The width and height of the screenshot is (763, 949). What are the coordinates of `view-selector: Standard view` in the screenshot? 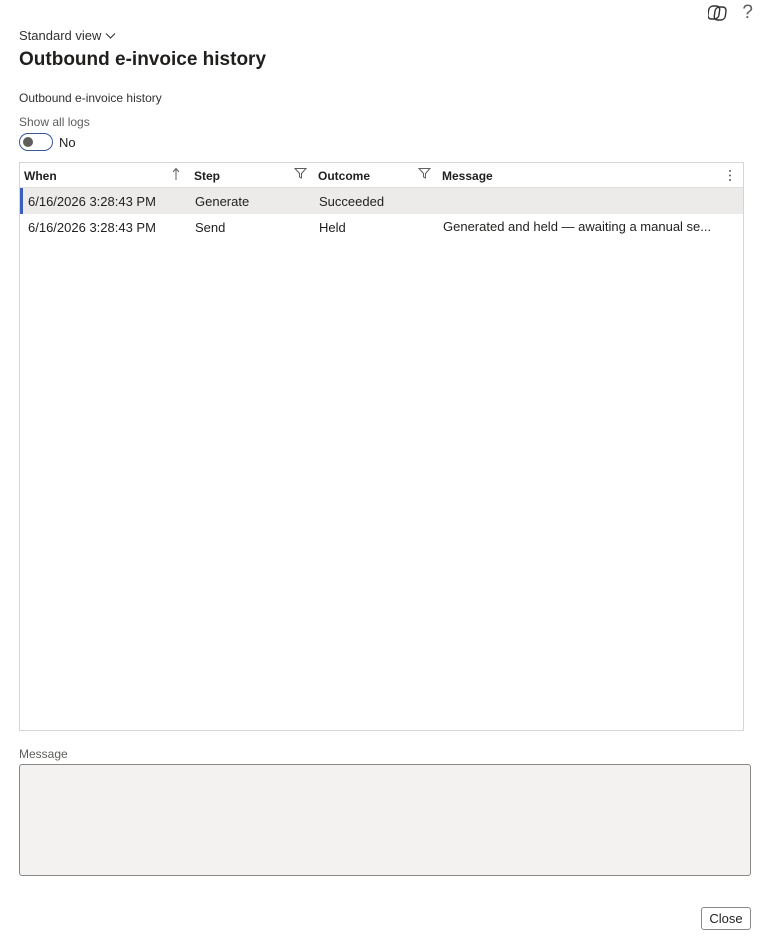 It's located at (67, 35).